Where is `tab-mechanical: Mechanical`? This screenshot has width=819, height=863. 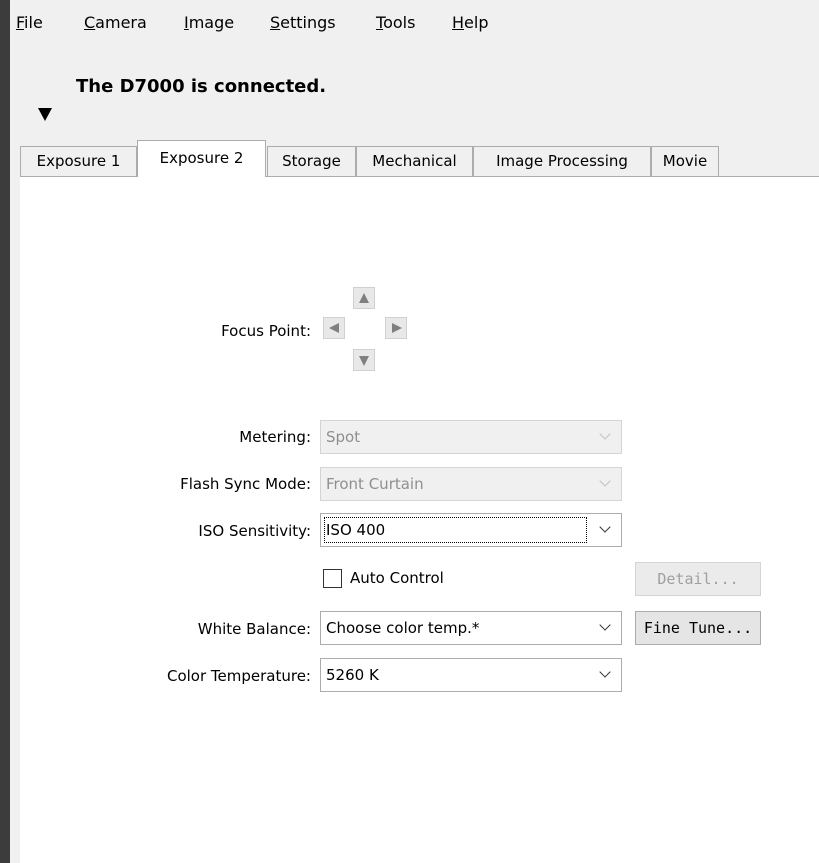 tab-mechanical: Mechanical is located at coordinates (414, 161).